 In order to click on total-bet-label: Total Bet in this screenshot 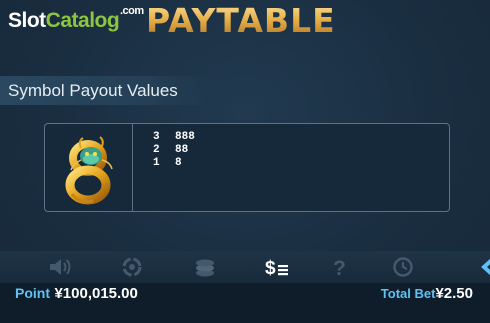, I will do `click(408, 293)`.